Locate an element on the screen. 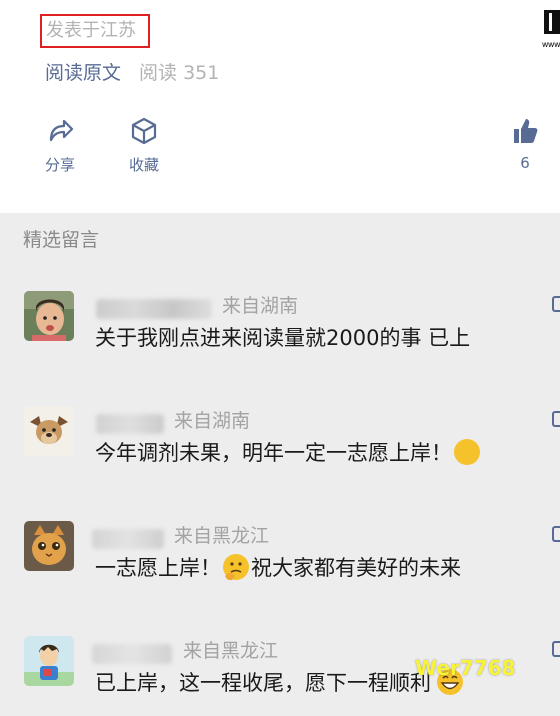  comment-item: 来自黑龙江 一志愿上岸！ 祝大家都有美好的未来 is located at coordinates (280, 561).